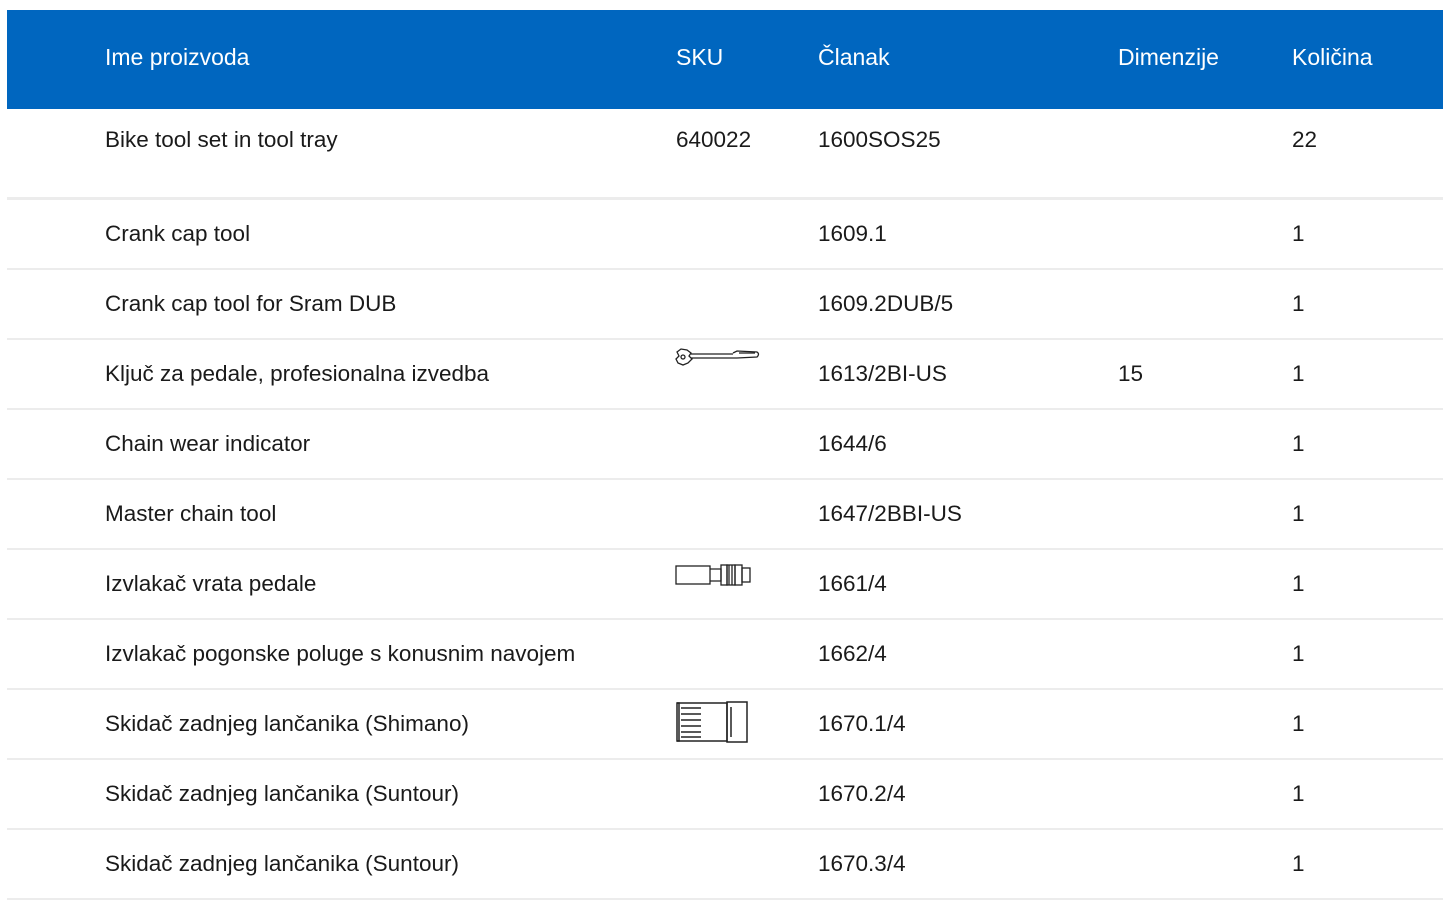  Describe the element at coordinates (852, 233) in the screenshot. I see `product-article: 1609.1` at that location.